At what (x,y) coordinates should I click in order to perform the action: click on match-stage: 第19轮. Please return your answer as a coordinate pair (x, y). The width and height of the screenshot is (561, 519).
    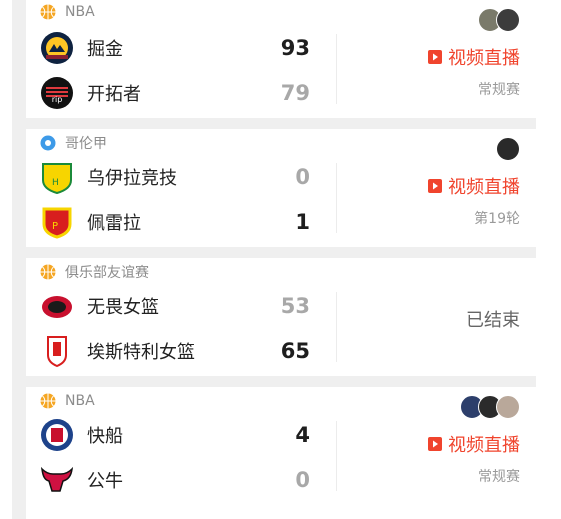
    Looking at the image, I should click on (497, 219).